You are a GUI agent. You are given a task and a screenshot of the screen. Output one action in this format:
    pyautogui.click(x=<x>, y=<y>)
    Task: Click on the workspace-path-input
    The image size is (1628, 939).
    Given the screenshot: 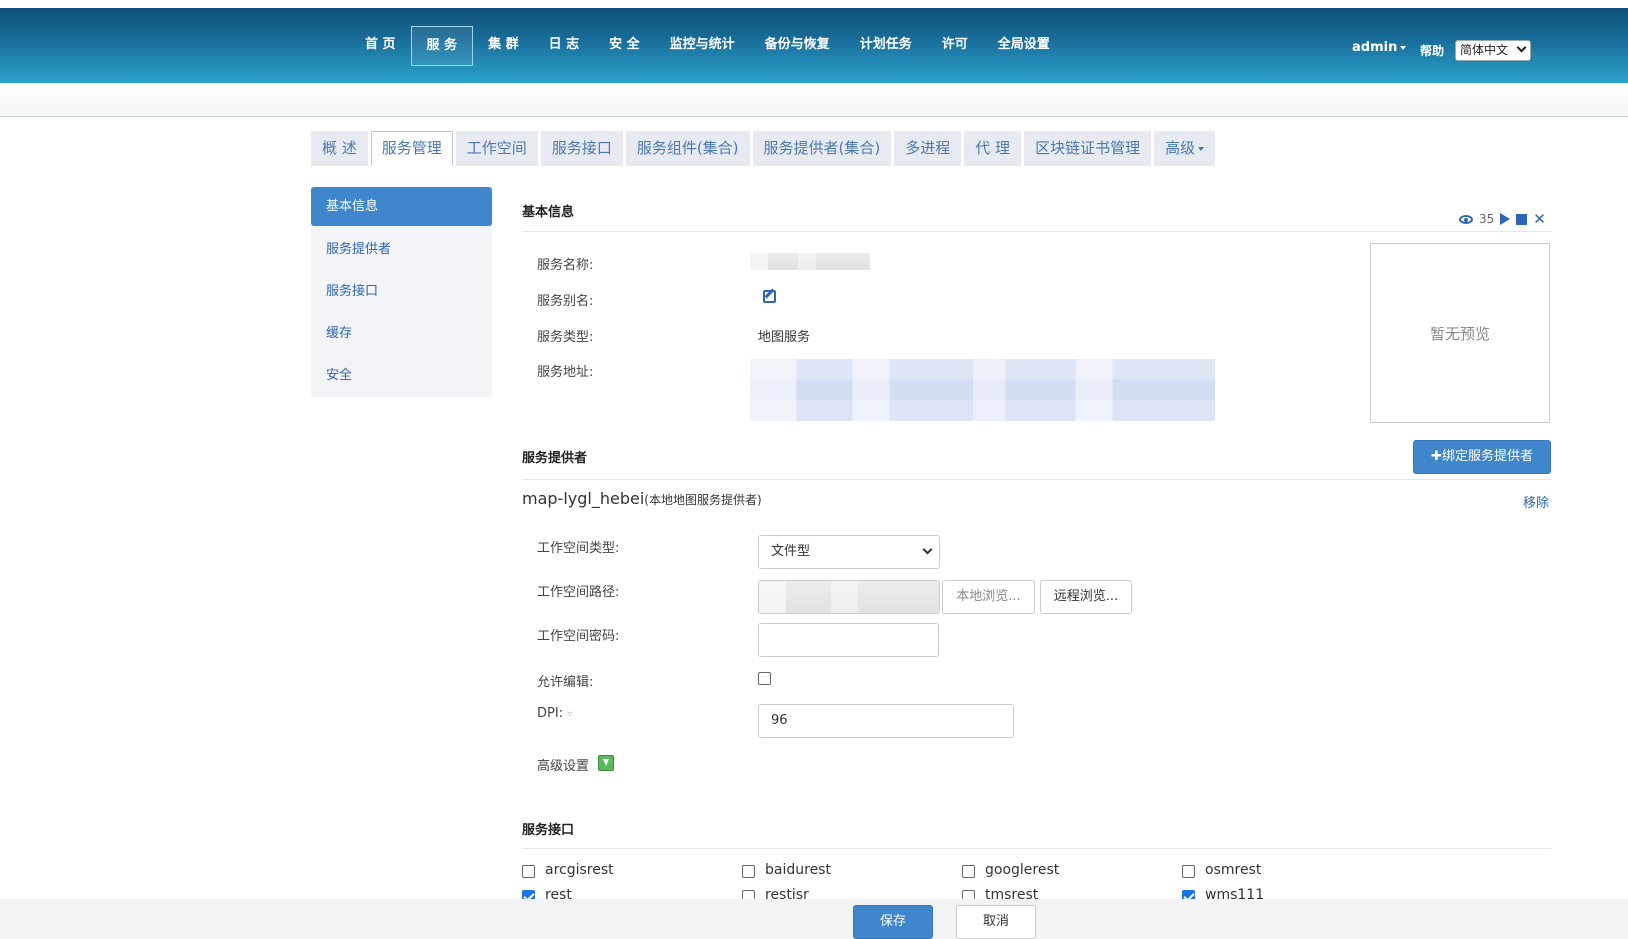 What is the action you would take?
    pyautogui.click(x=849, y=597)
    